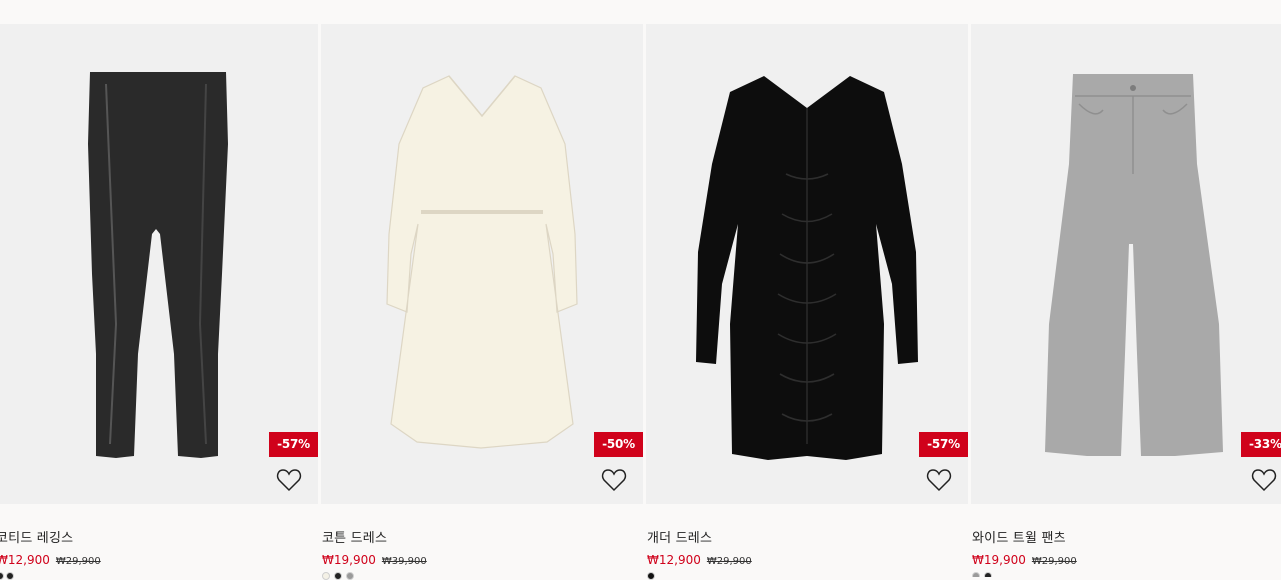 This screenshot has width=1281, height=580. Describe the element at coordinates (618, 444) in the screenshot. I see `discount-badge: -50%` at that location.